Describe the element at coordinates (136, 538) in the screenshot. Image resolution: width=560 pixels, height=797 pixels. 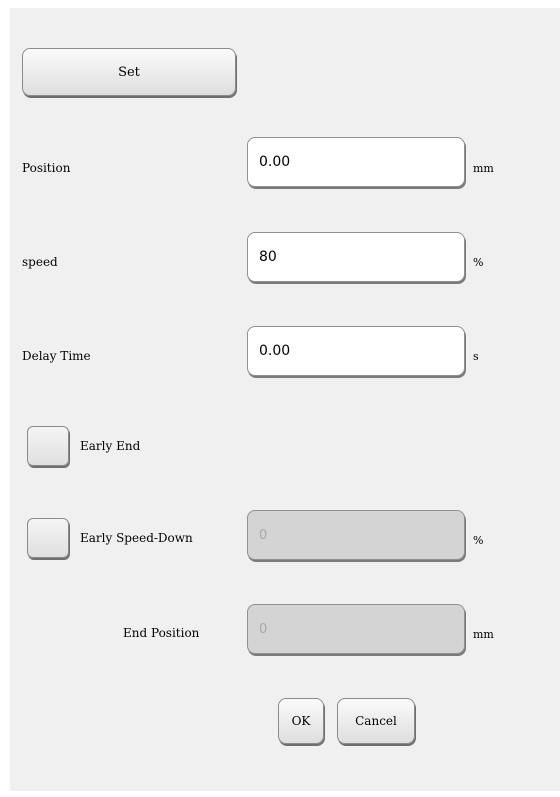
I see `early-speed-down-label: Early Speed-Down` at that location.